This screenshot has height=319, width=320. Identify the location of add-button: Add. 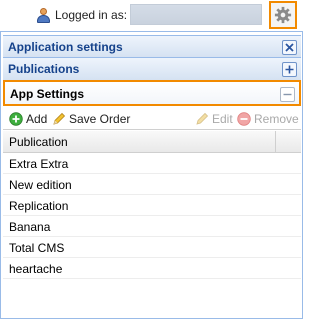
(28, 119).